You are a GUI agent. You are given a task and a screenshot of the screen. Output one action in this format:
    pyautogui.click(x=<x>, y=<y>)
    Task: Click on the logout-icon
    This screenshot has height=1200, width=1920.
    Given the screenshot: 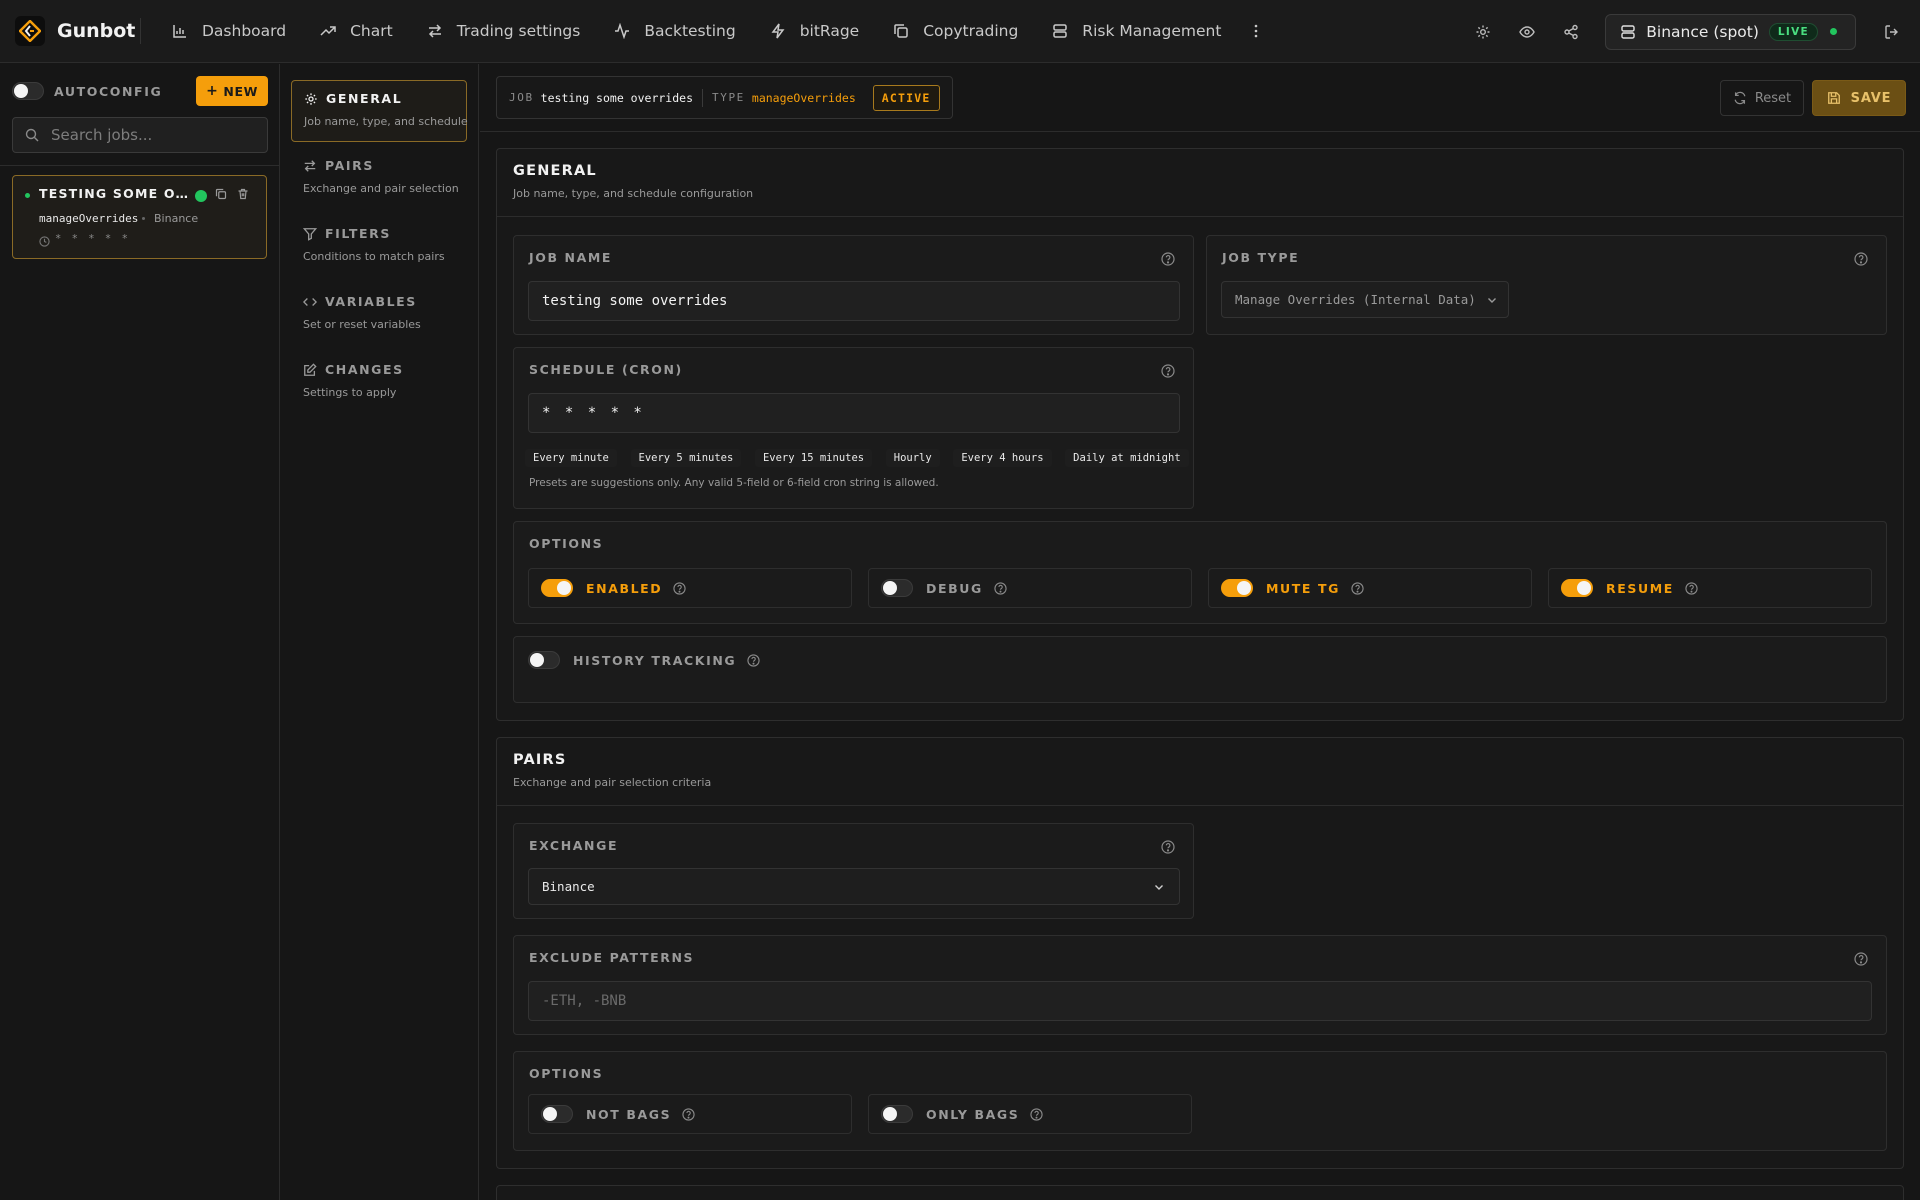 What is the action you would take?
    pyautogui.click(x=1891, y=31)
    